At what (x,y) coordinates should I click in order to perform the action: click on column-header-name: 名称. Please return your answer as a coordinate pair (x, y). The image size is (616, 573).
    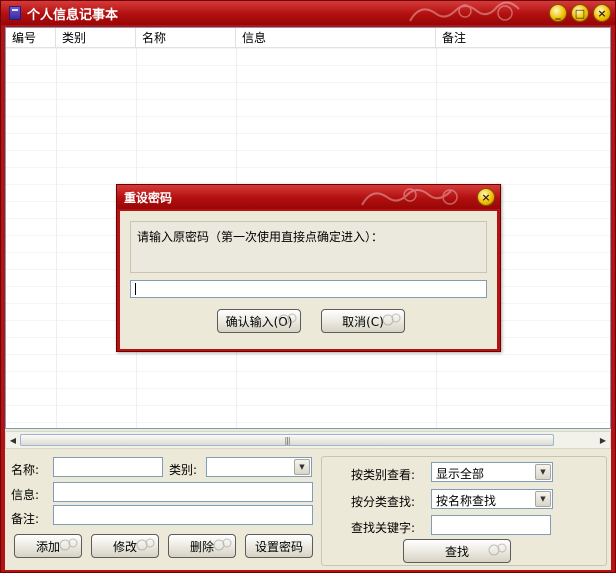
    Looking at the image, I should click on (186, 38).